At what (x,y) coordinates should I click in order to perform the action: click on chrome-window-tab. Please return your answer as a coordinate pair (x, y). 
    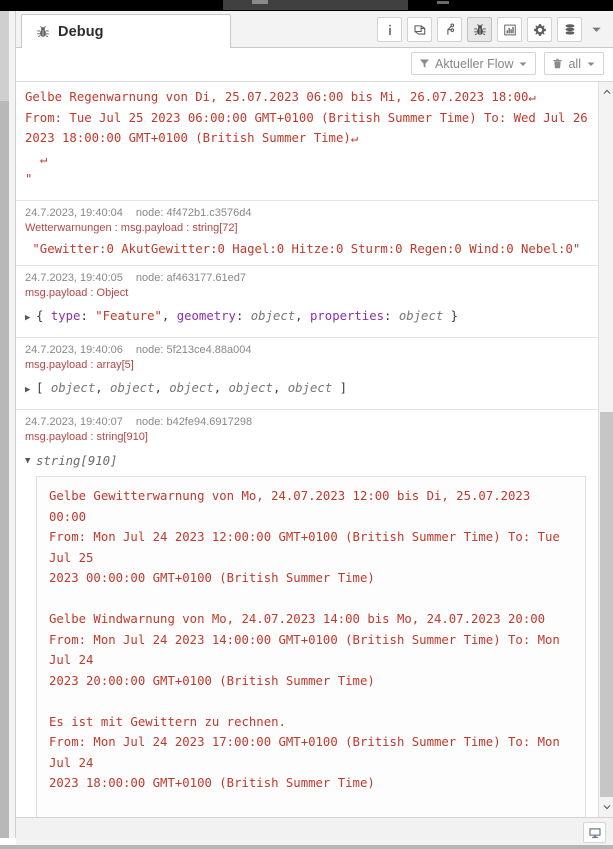
    Looking at the image, I should click on (315, 5).